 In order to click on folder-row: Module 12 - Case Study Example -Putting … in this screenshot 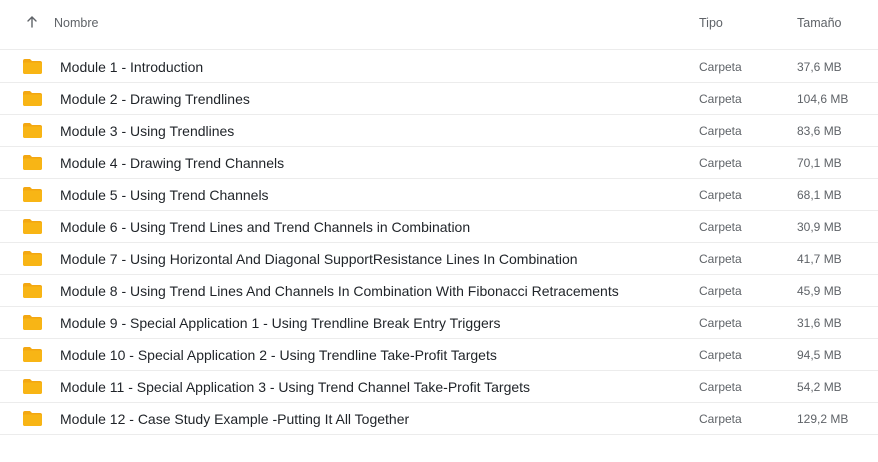, I will do `click(439, 419)`.